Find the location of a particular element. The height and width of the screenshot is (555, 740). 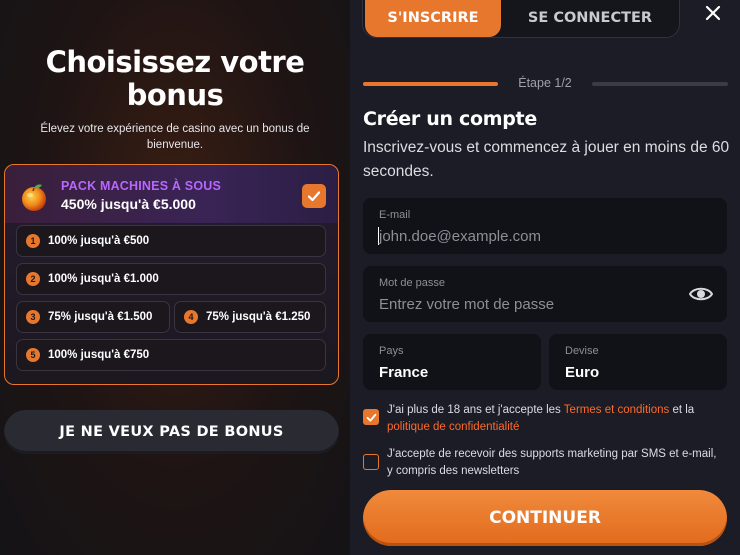

privacy-link: politique de confidentialité is located at coordinates (453, 427).